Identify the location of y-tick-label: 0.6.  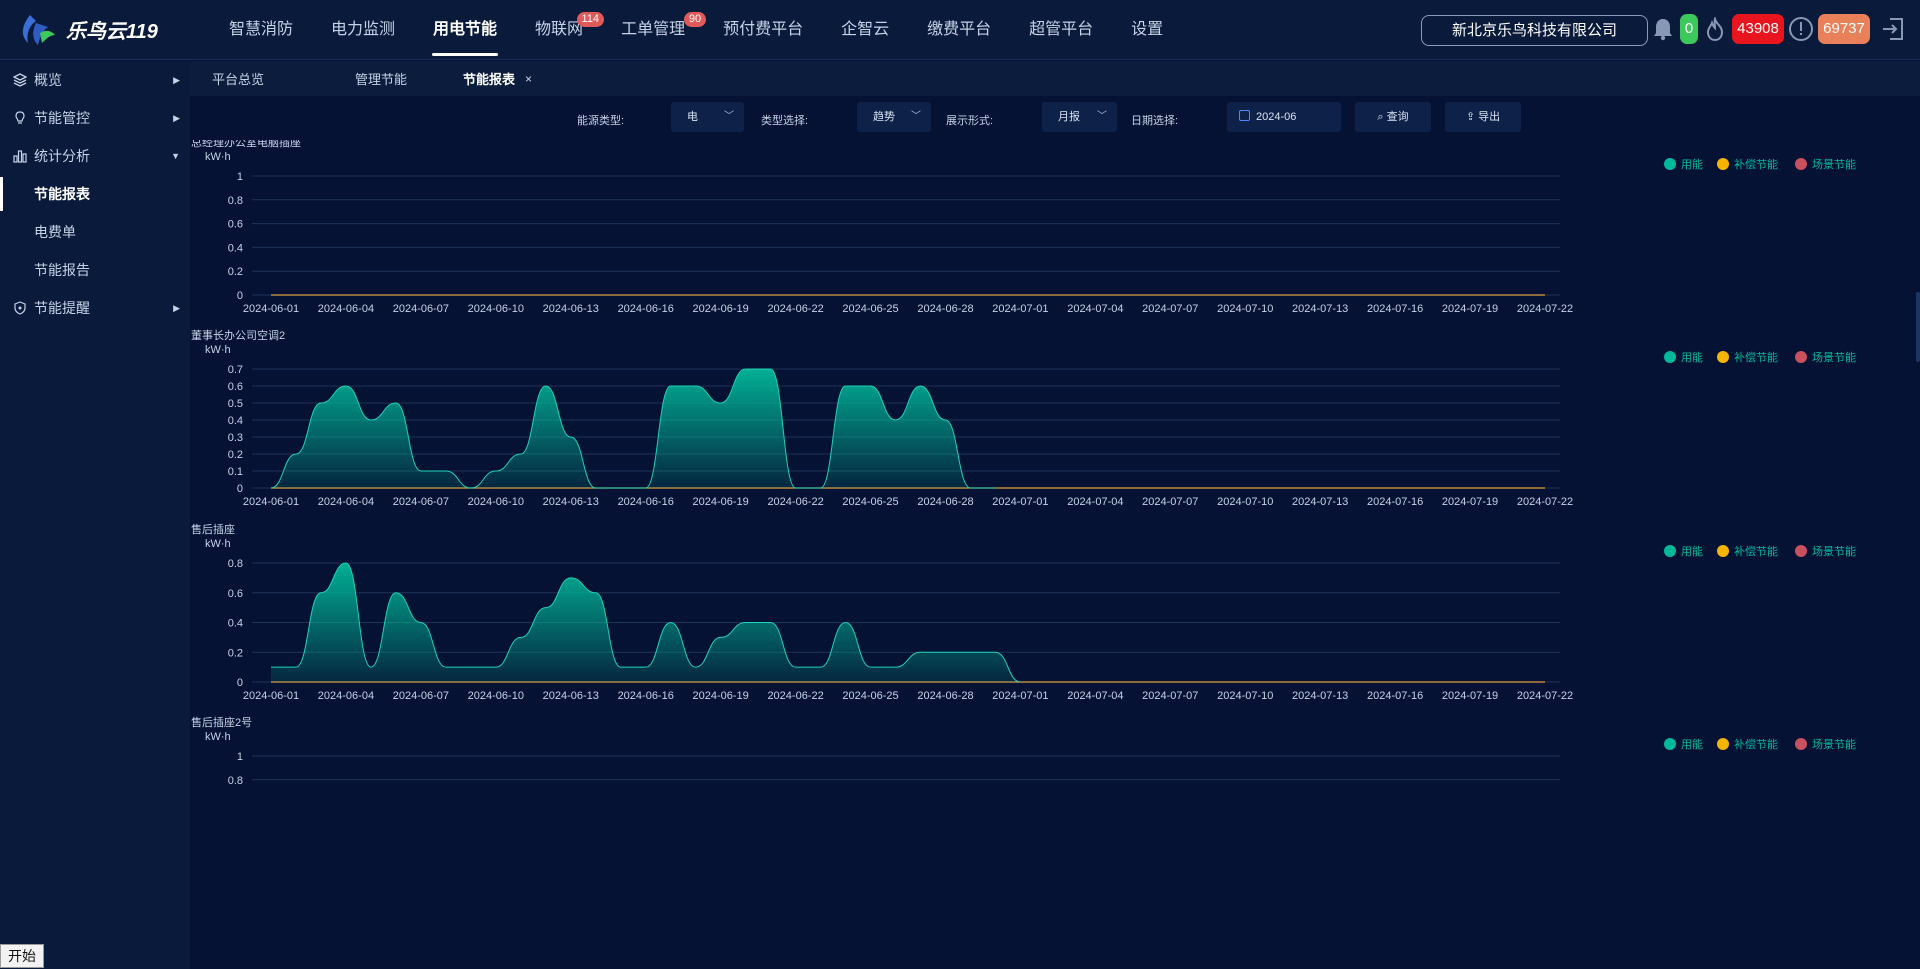
(235, 387).